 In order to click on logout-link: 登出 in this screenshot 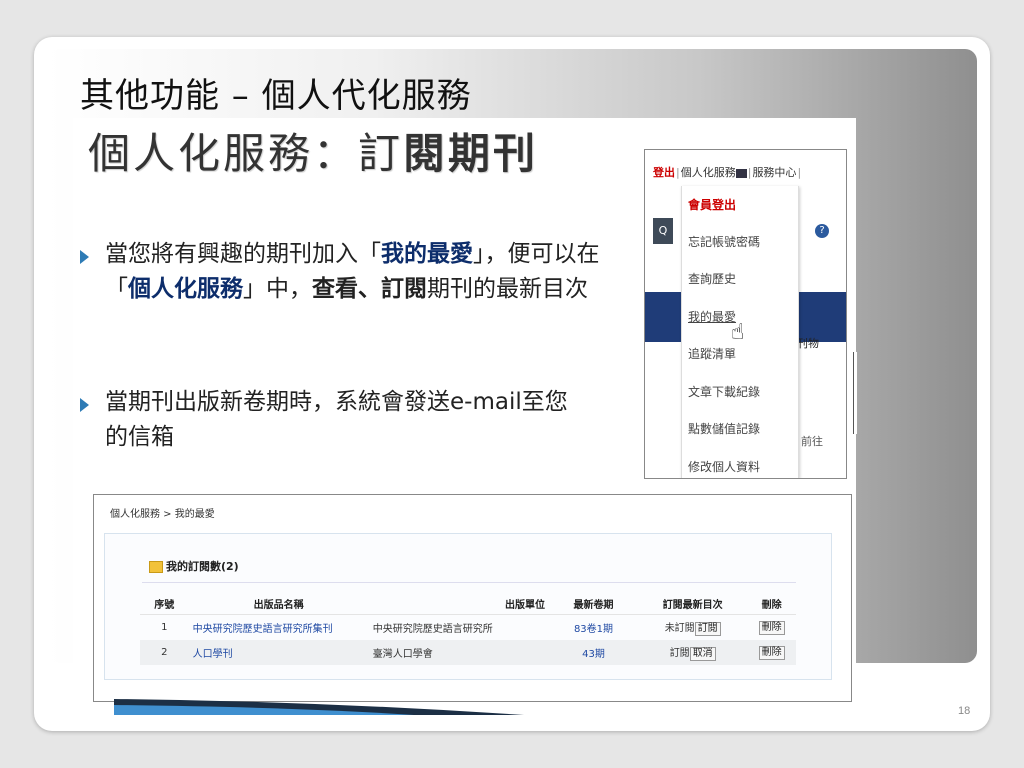, I will do `click(664, 172)`.